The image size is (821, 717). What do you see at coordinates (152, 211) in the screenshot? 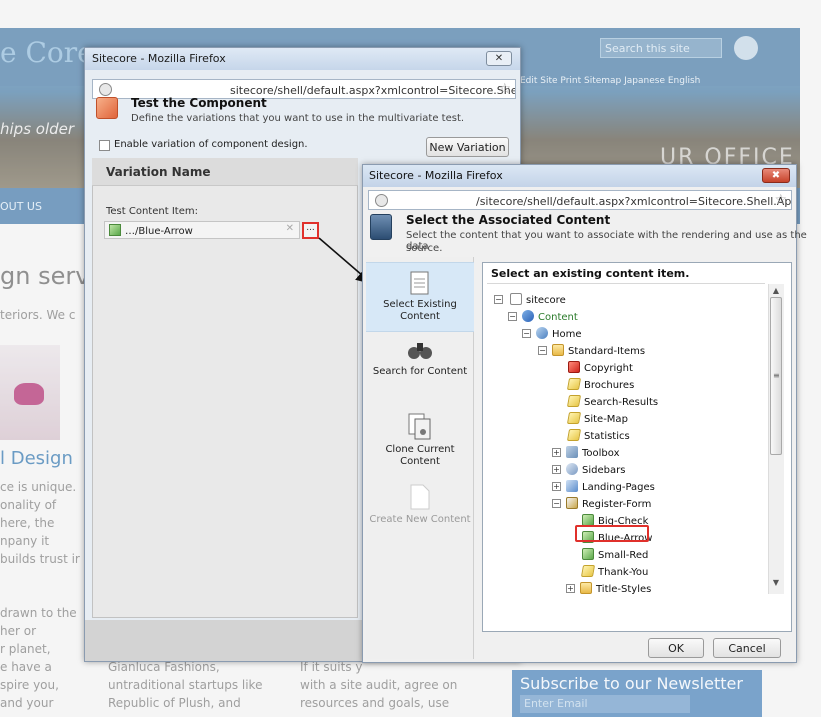
I see `test-content-item-label: Test Content Item:` at bounding box center [152, 211].